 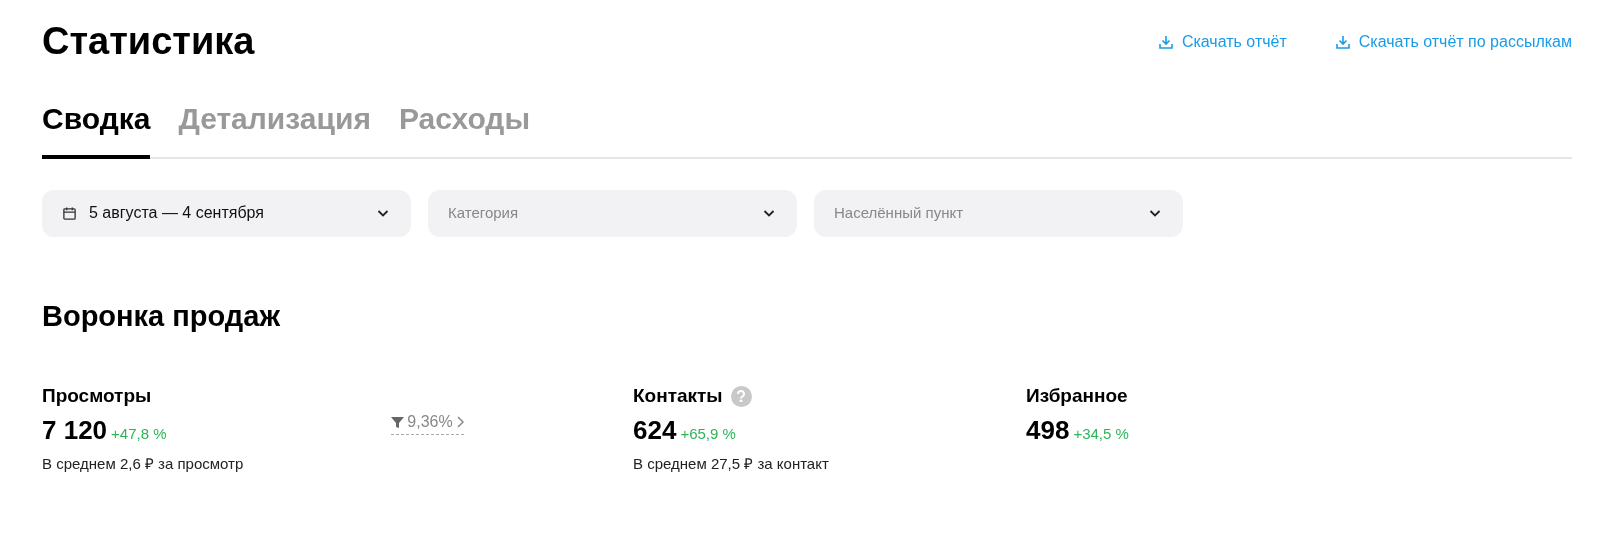 I want to click on download-link: Скачать отчёт, so click(x=1222, y=42).